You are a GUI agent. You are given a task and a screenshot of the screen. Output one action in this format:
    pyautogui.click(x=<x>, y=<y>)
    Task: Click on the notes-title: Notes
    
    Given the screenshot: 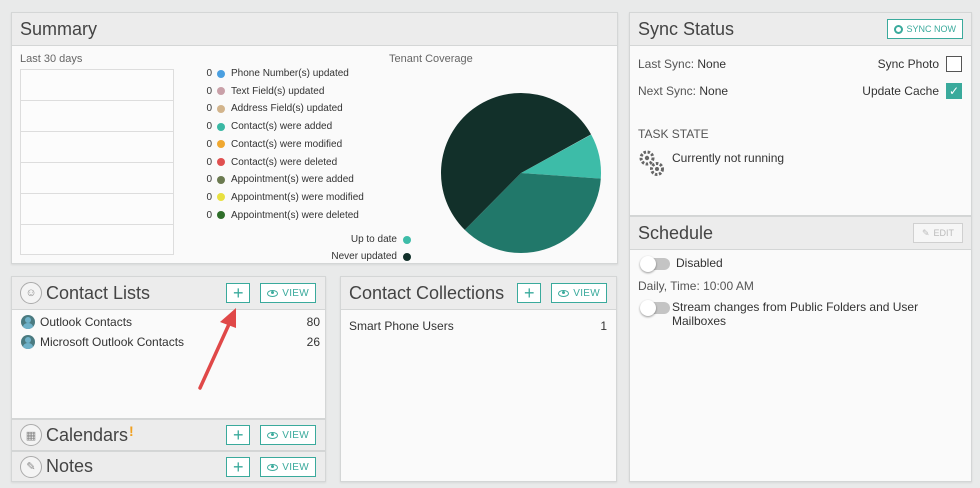 What is the action you would take?
    pyautogui.click(x=70, y=466)
    